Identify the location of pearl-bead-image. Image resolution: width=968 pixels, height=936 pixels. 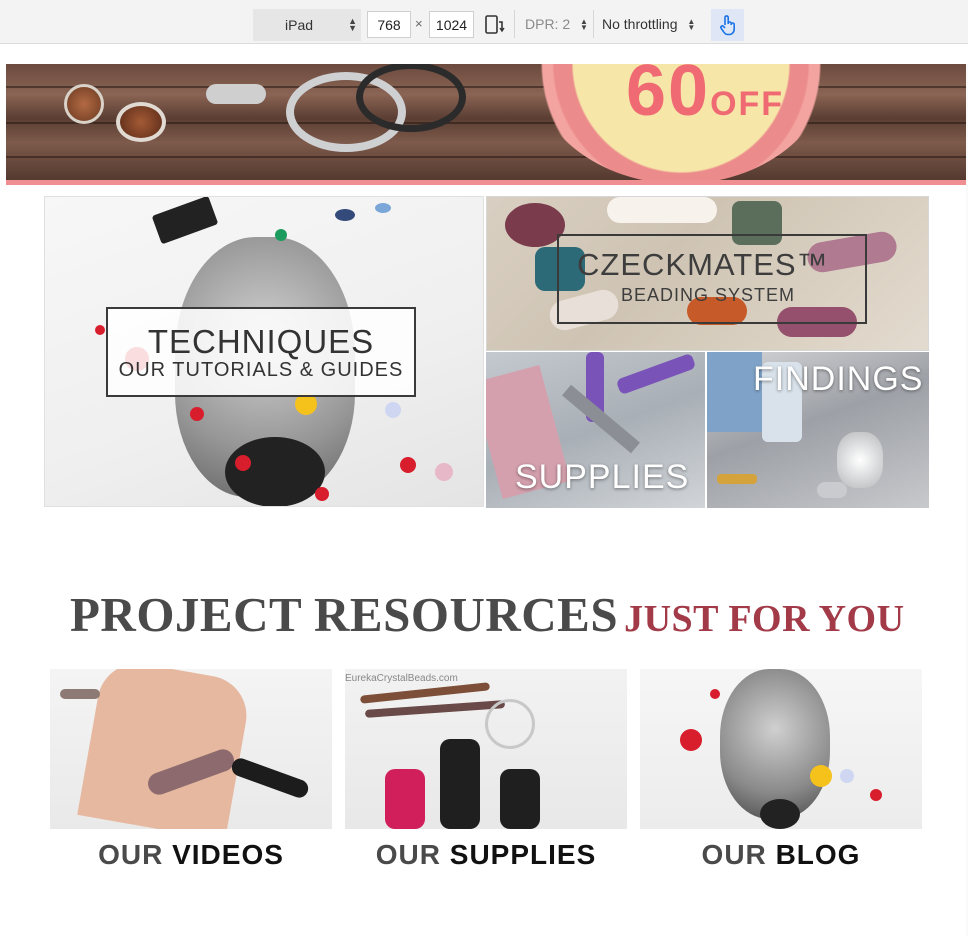
(662, 210).